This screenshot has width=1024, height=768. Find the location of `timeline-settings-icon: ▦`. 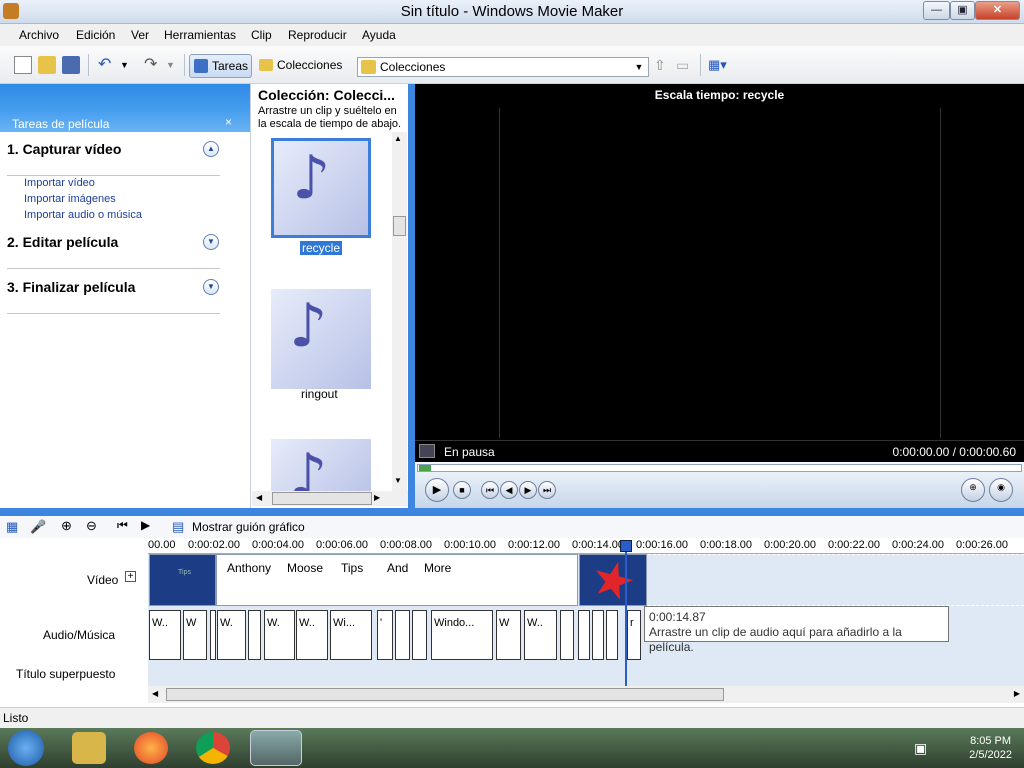

timeline-settings-icon: ▦ is located at coordinates (12, 527).